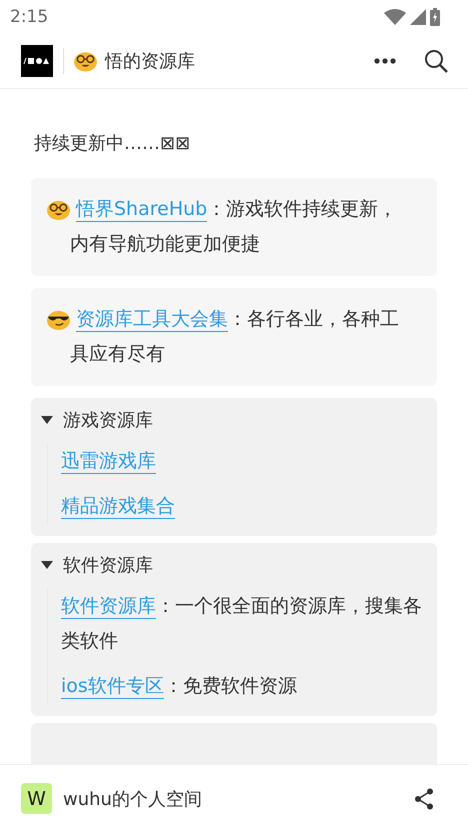  I want to click on logo-icon, so click(37, 61).